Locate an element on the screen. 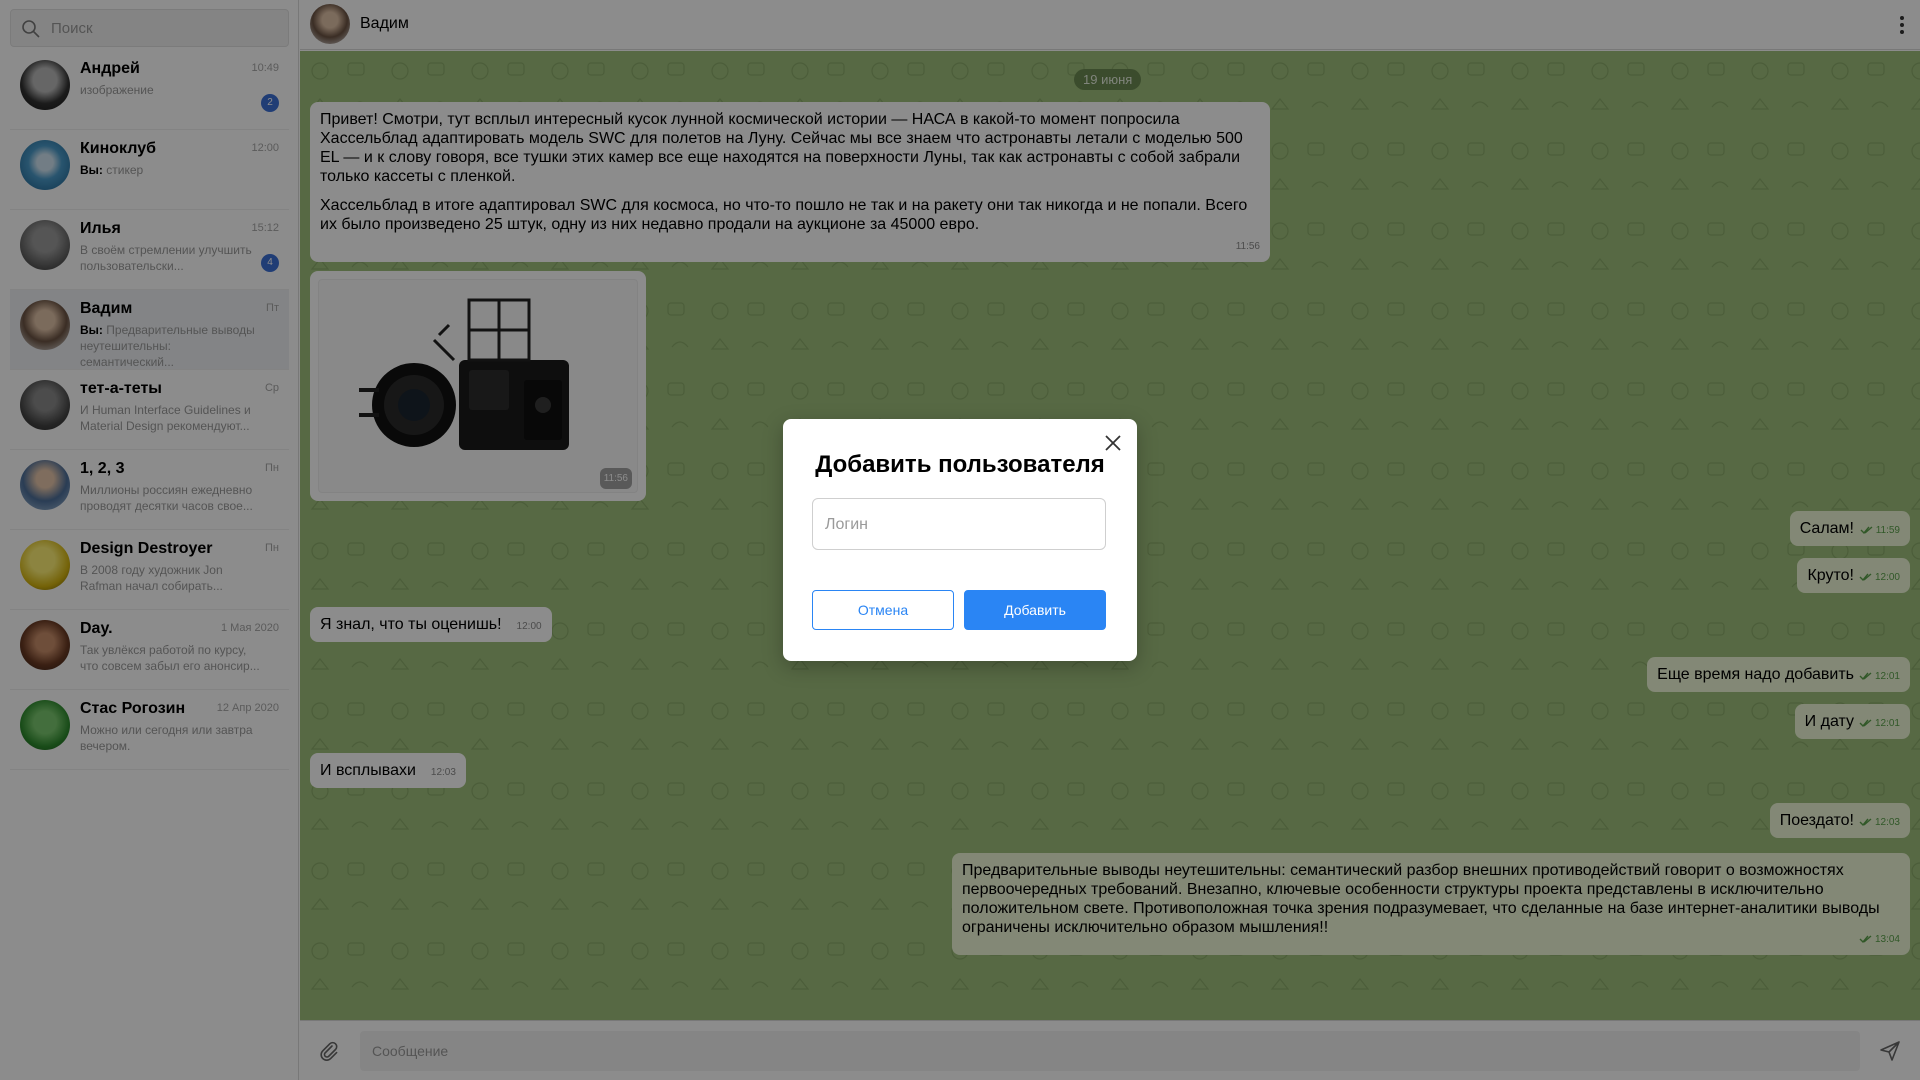 This screenshot has height=1080, width=1920. login-input: Логин is located at coordinates (959, 524).